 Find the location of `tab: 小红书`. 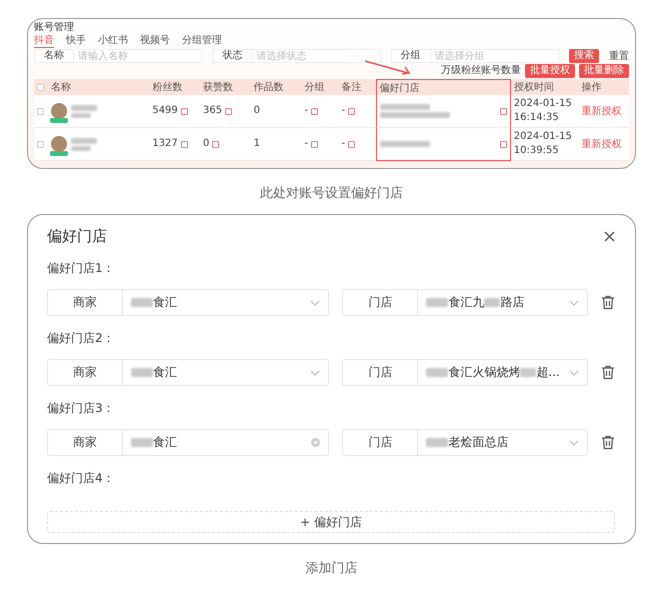

tab: 小红书 is located at coordinates (113, 41).